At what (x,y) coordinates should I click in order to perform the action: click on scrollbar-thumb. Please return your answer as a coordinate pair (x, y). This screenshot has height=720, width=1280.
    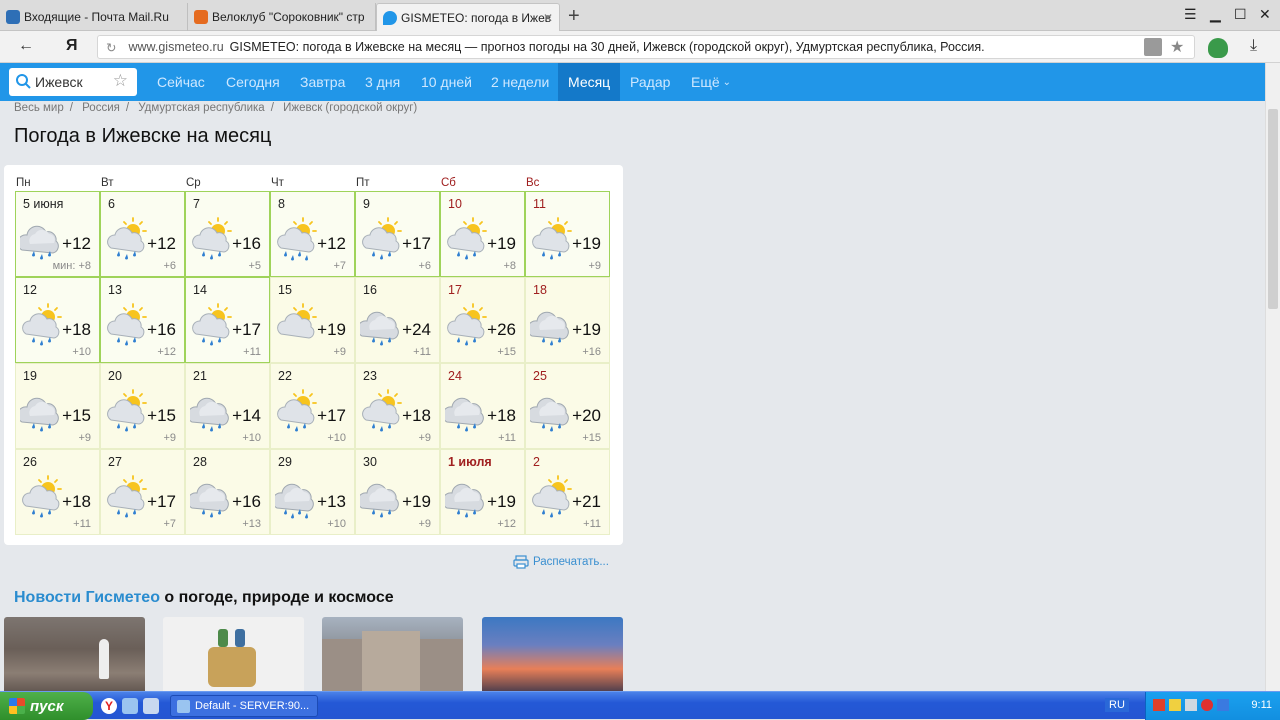
    Looking at the image, I should click on (1273, 209).